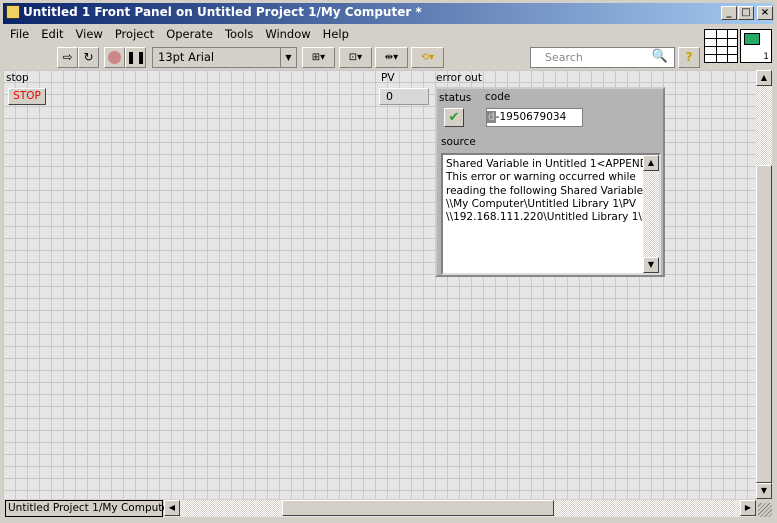 This screenshot has height=523, width=777. Describe the element at coordinates (288, 57) in the screenshot. I see `chevron-down-icon: ▼` at that location.